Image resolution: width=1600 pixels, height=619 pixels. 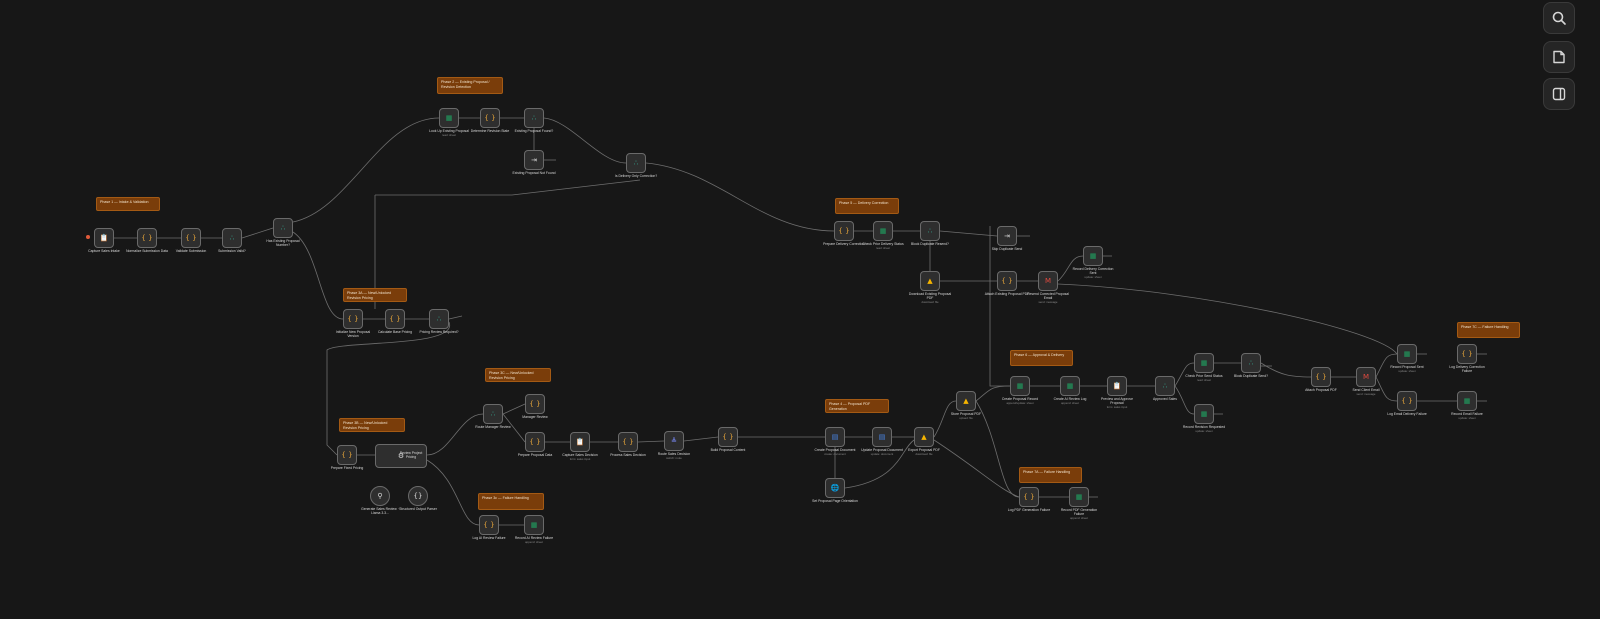 I want to click on node-initialize-new-proposal-version: { } Initialize New Proposal Version, so click(x=353, y=323).